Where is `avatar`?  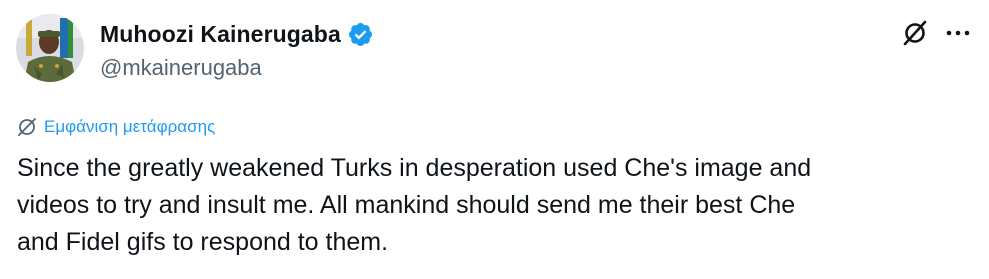
avatar is located at coordinates (50, 48).